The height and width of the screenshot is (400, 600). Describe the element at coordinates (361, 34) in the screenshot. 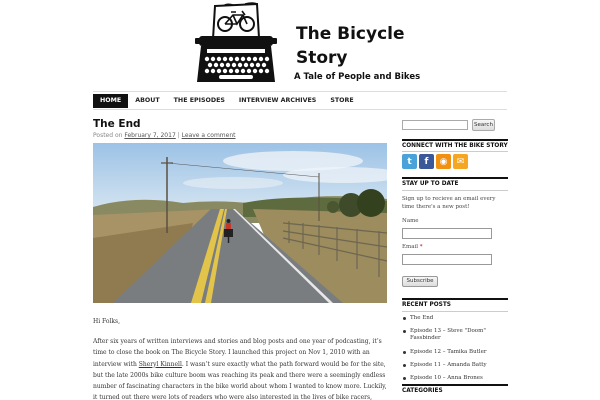

I see `site-title-line1: The Bicycle` at that location.